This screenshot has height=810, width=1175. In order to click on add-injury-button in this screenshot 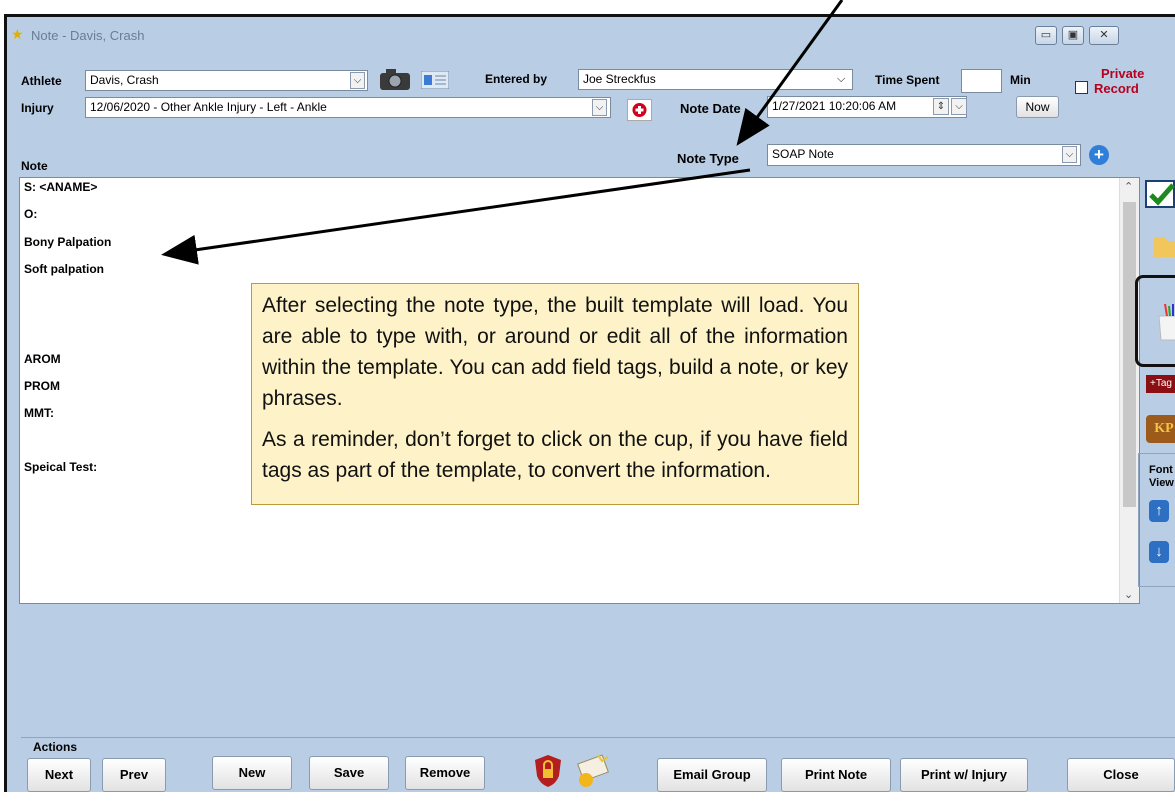, I will do `click(639, 110)`.